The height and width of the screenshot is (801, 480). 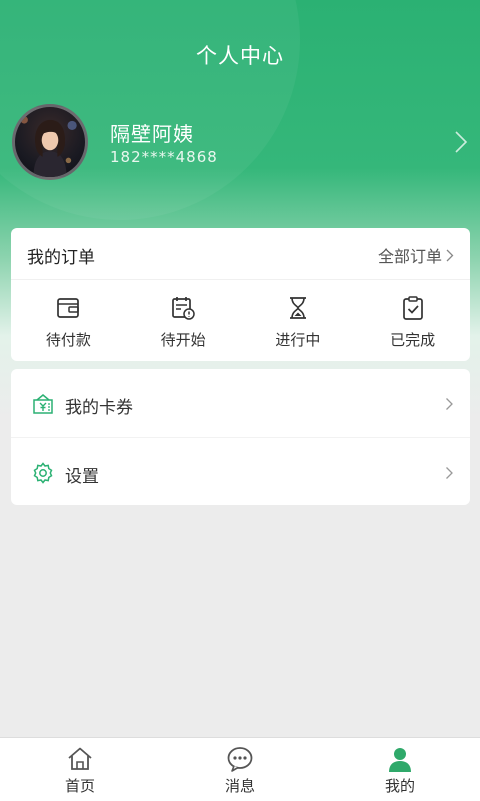 What do you see at coordinates (240, 759) in the screenshot?
I see `message-icon` at bounding box center [240, 759].